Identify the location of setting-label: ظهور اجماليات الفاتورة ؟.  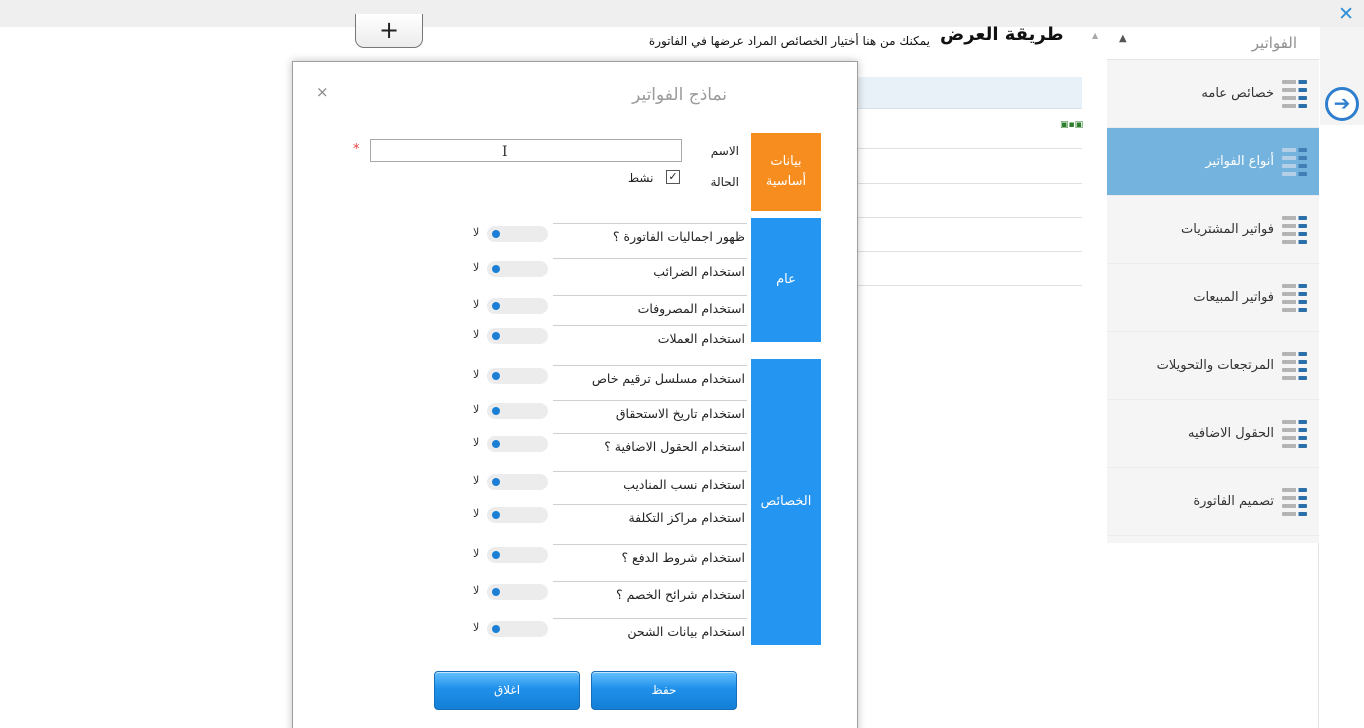
(678, 236).